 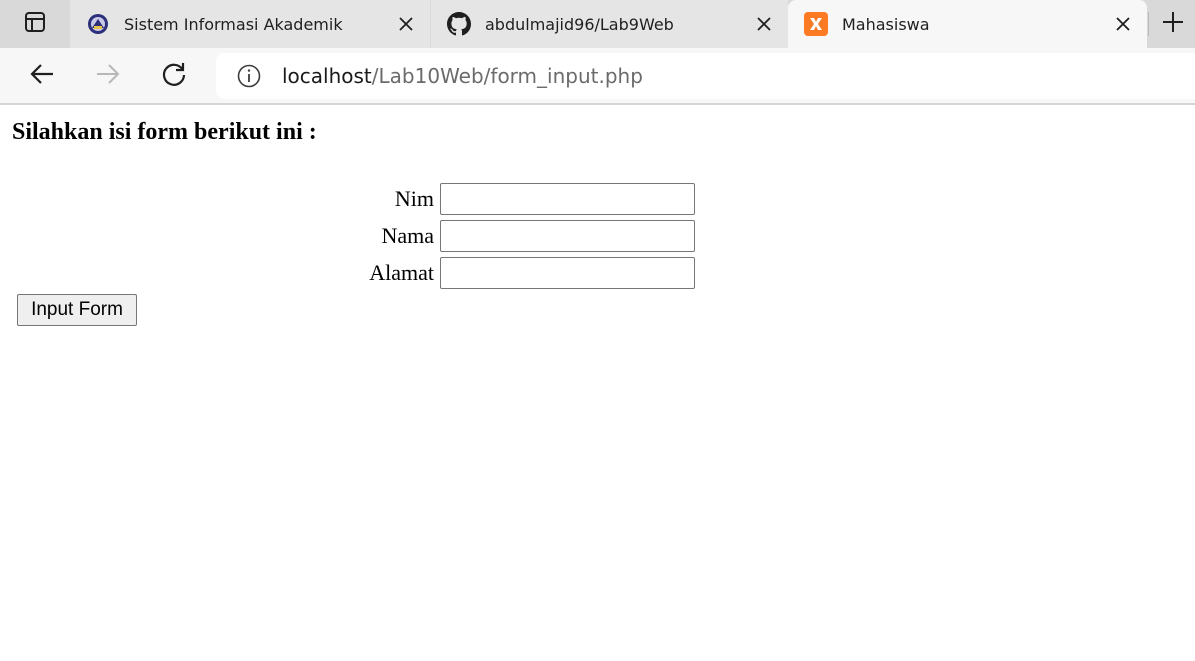 I want to click on github-icon, so click(x=459, y=24).